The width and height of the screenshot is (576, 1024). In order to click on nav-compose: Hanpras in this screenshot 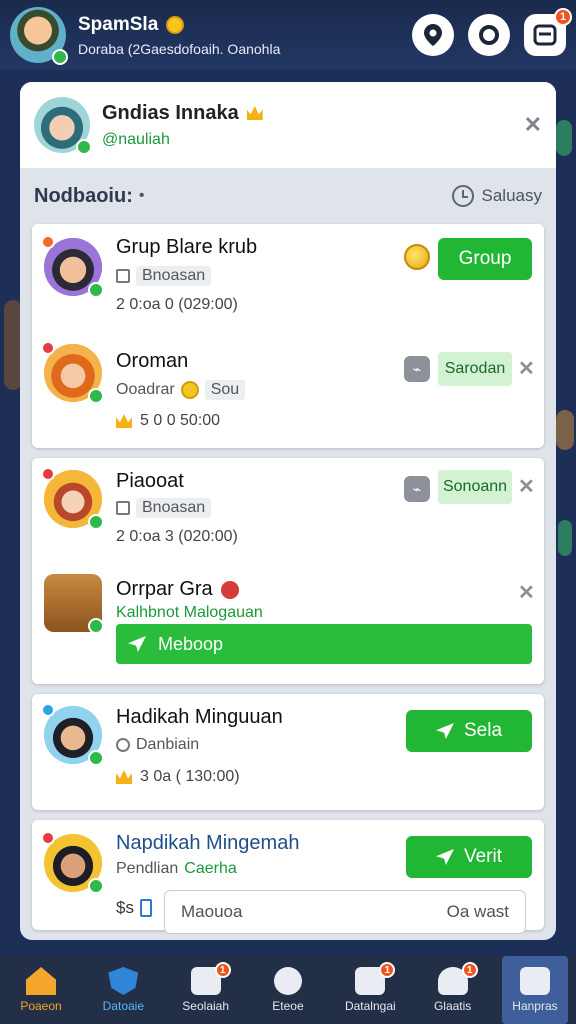, I will do `click(534, 990)`.